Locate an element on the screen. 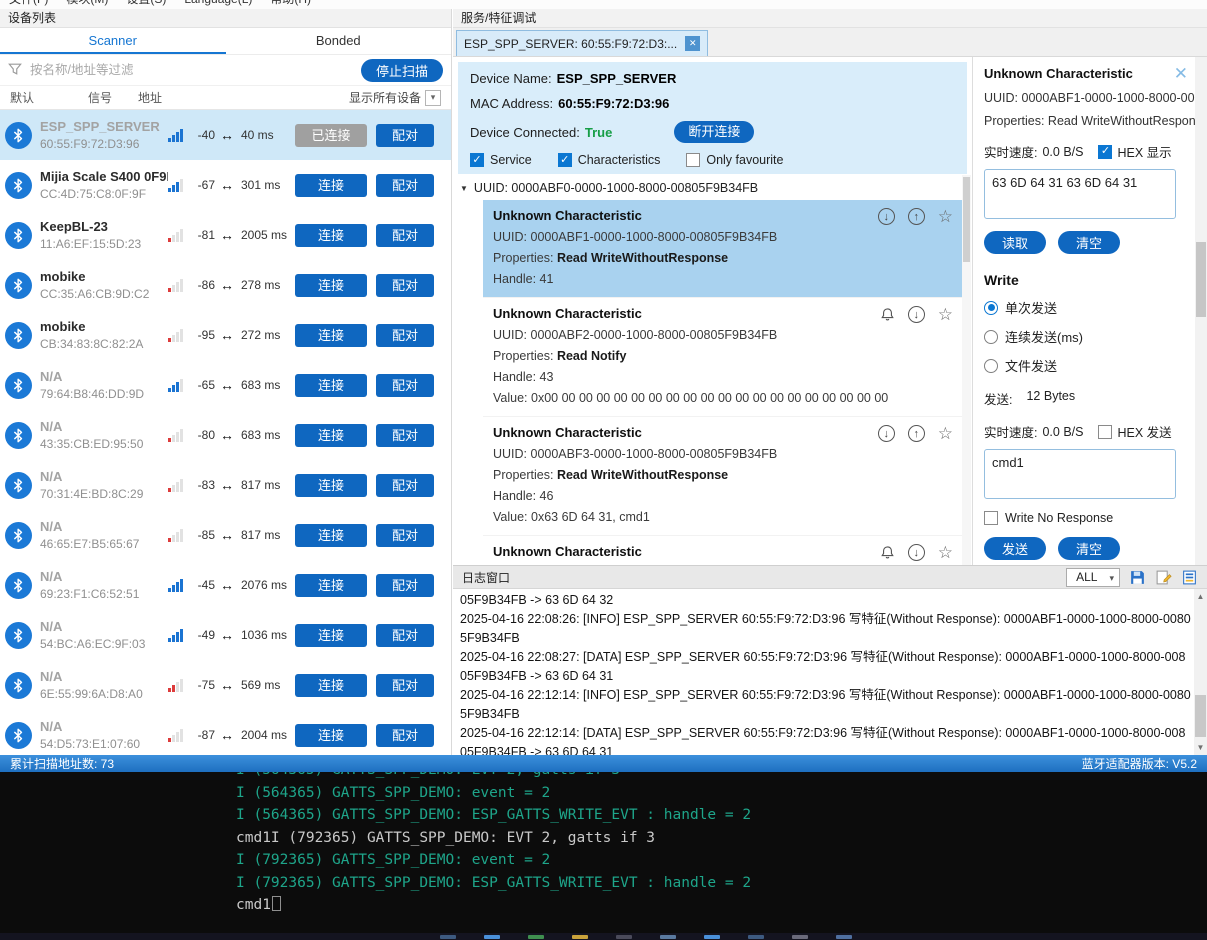 This screenshot has width=1207, height=940. device-row: KeepBL-23 11:A6:EF:15:5D:23 -81 2005 ms 连接配对 is located at coordinates (225, 235).